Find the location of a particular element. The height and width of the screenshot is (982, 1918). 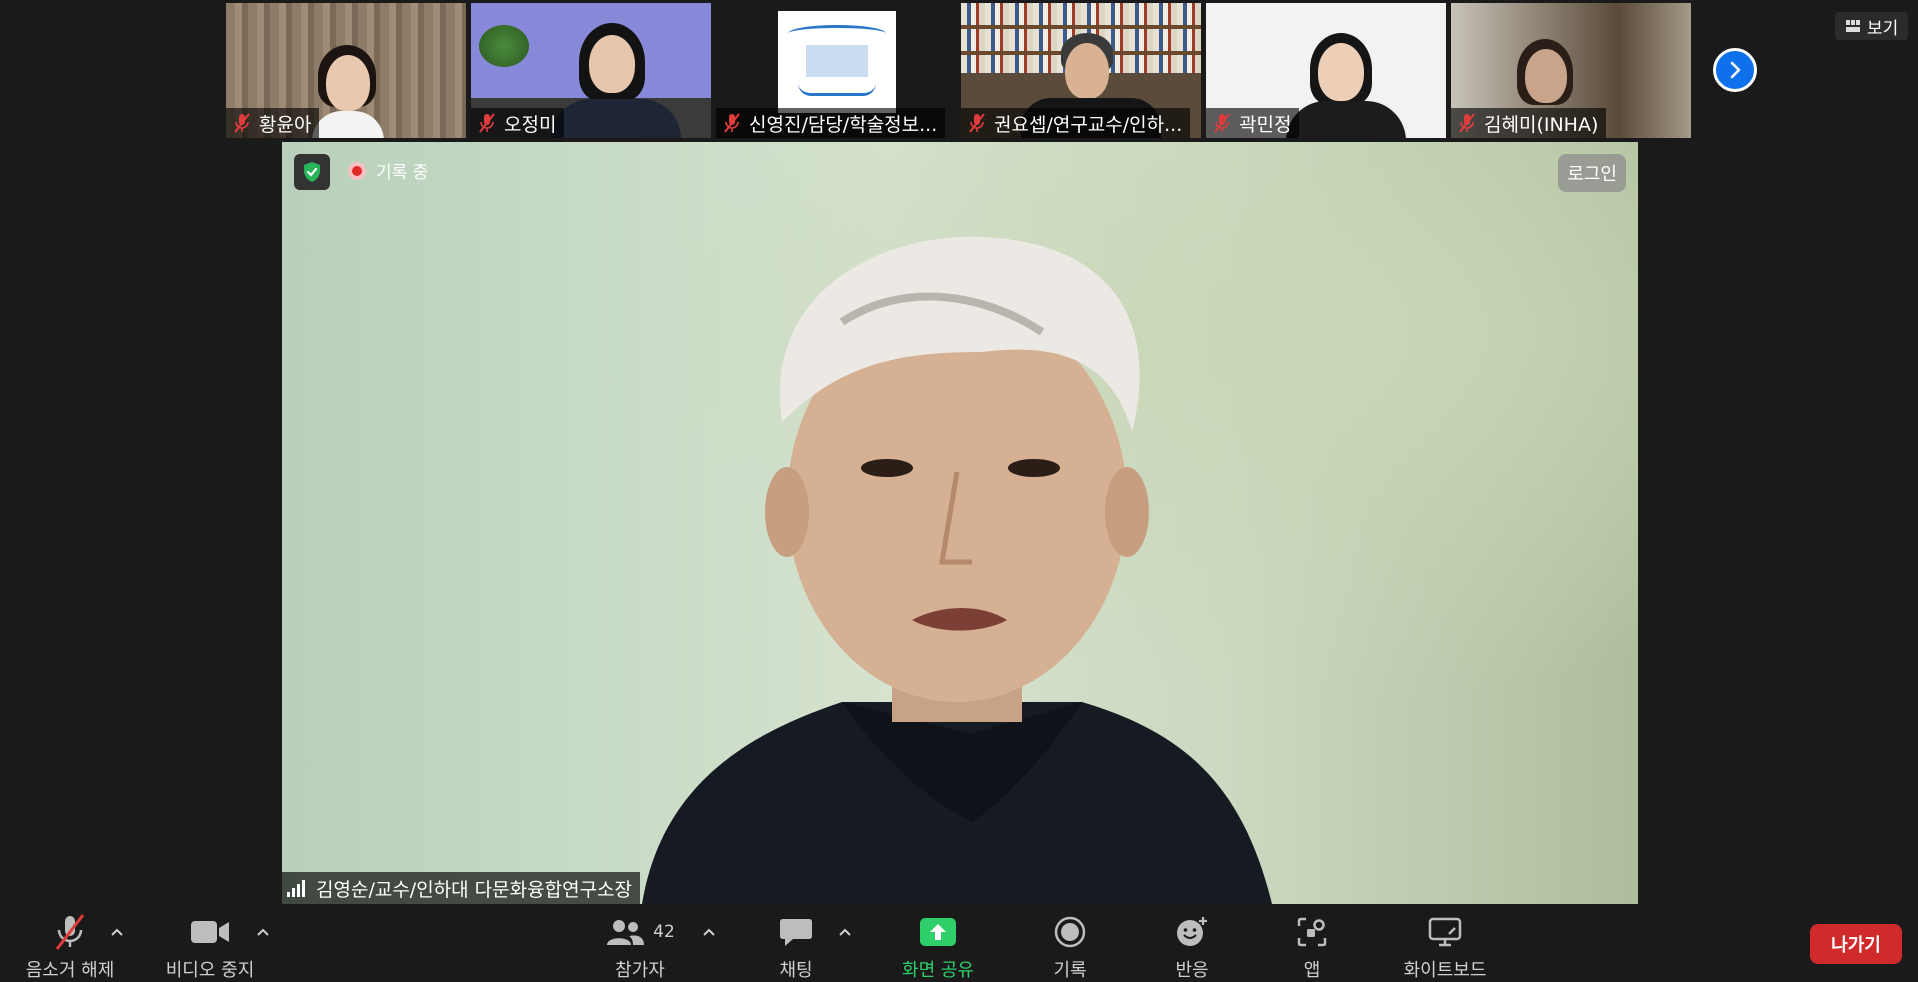

grid-view-icon is located at coordinates (1853, 26).